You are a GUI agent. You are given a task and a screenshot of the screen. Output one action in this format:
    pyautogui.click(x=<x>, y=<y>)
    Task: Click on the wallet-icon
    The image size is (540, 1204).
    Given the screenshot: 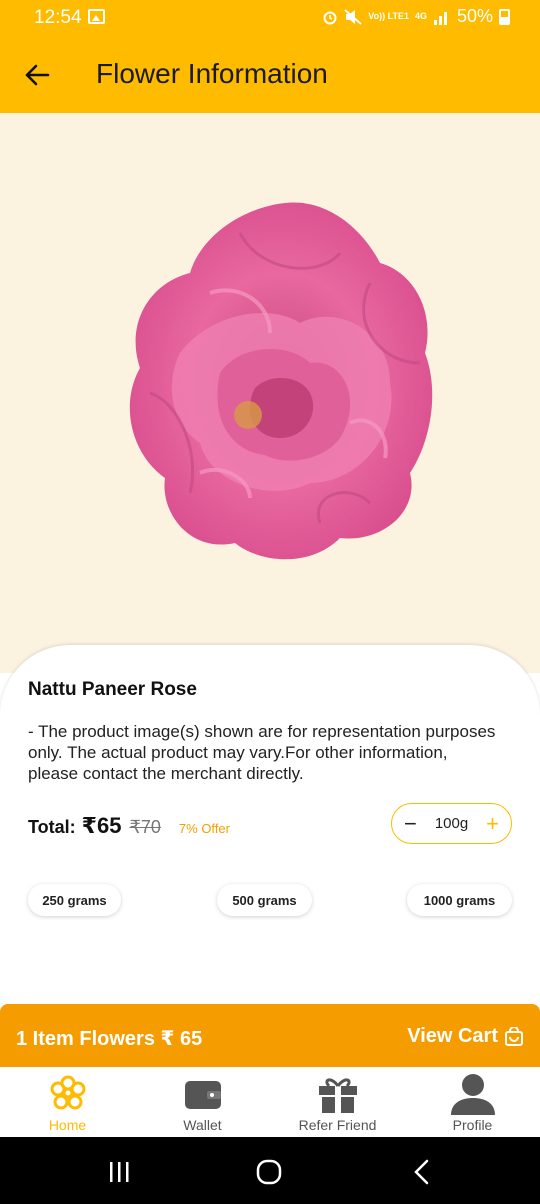 What is the action you would take?
    pyautogui.click(x=202, y=1095)
    